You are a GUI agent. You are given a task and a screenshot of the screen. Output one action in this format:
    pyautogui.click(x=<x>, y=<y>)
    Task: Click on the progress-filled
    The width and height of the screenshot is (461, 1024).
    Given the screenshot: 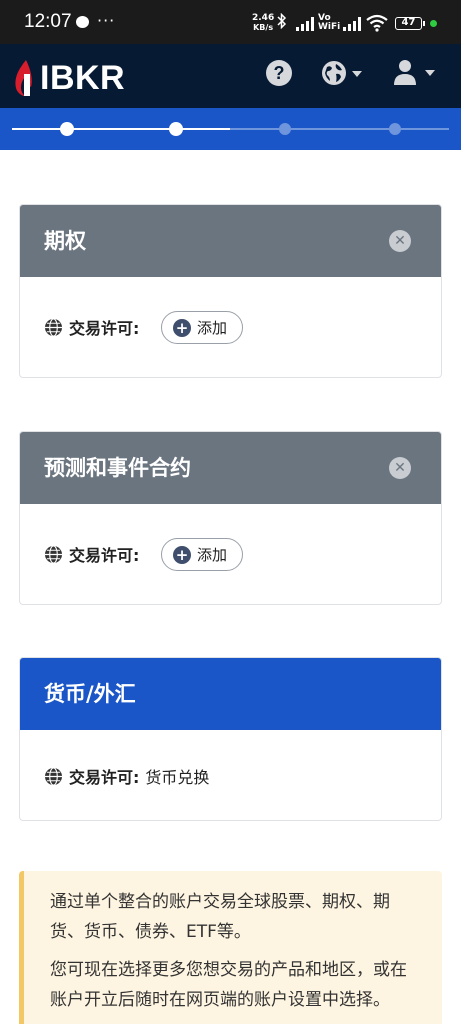 What is the action you would take?
    pyautogui.click(x=121, y=129)
    